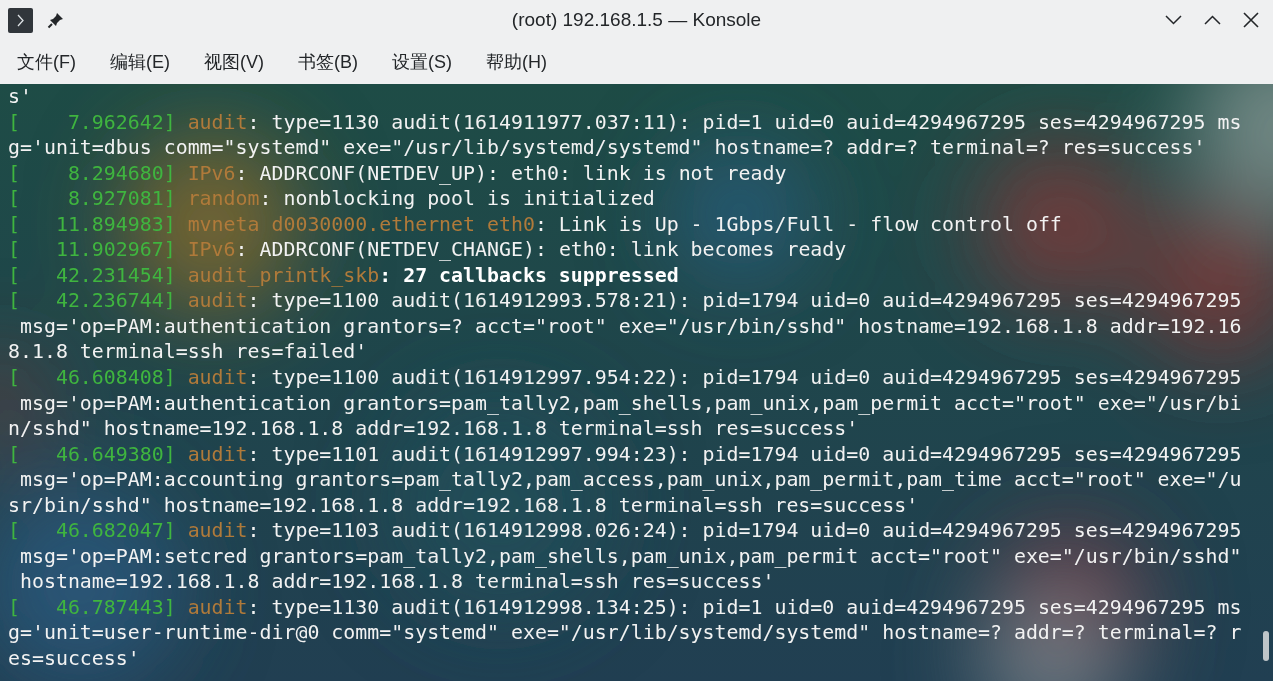 Image resolution: width=1273 pixels, height=681 pixels. I want to click on timestamp: [ 46.682047], so click(92, 531).